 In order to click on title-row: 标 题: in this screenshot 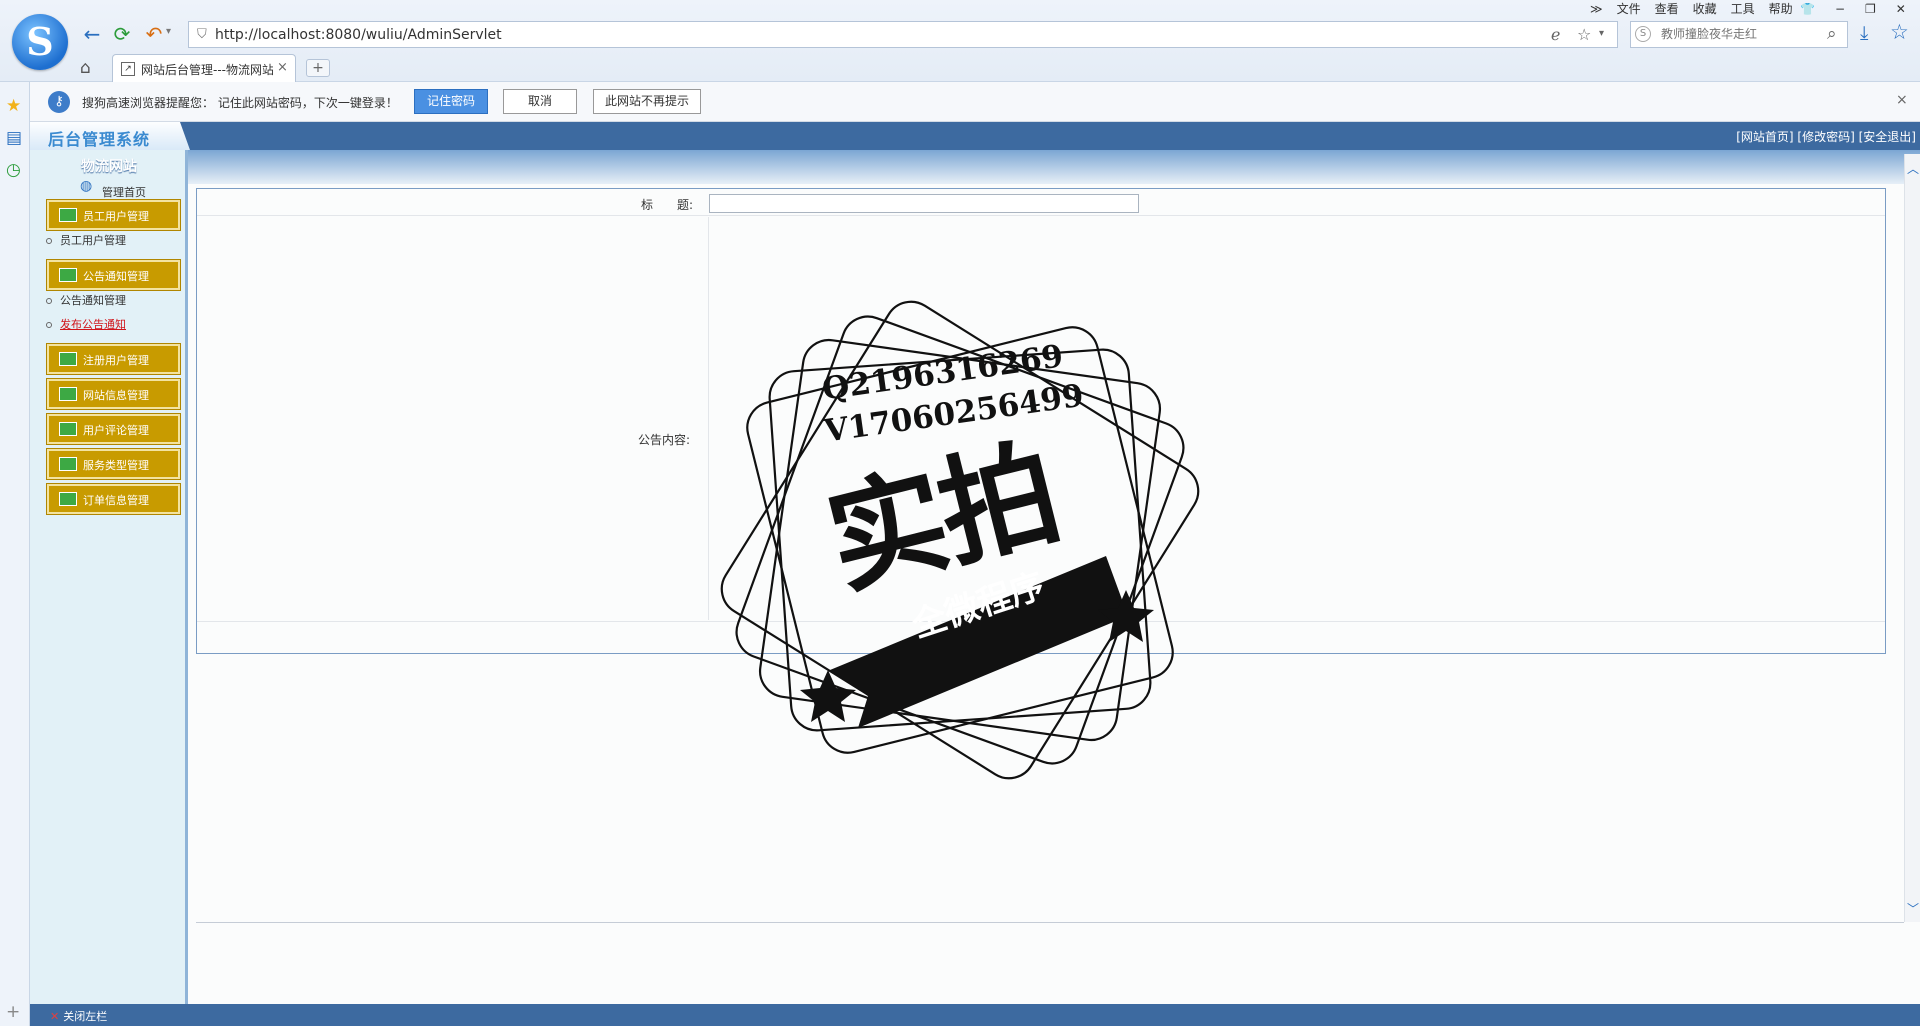, I will do `click(1041, 202)`.